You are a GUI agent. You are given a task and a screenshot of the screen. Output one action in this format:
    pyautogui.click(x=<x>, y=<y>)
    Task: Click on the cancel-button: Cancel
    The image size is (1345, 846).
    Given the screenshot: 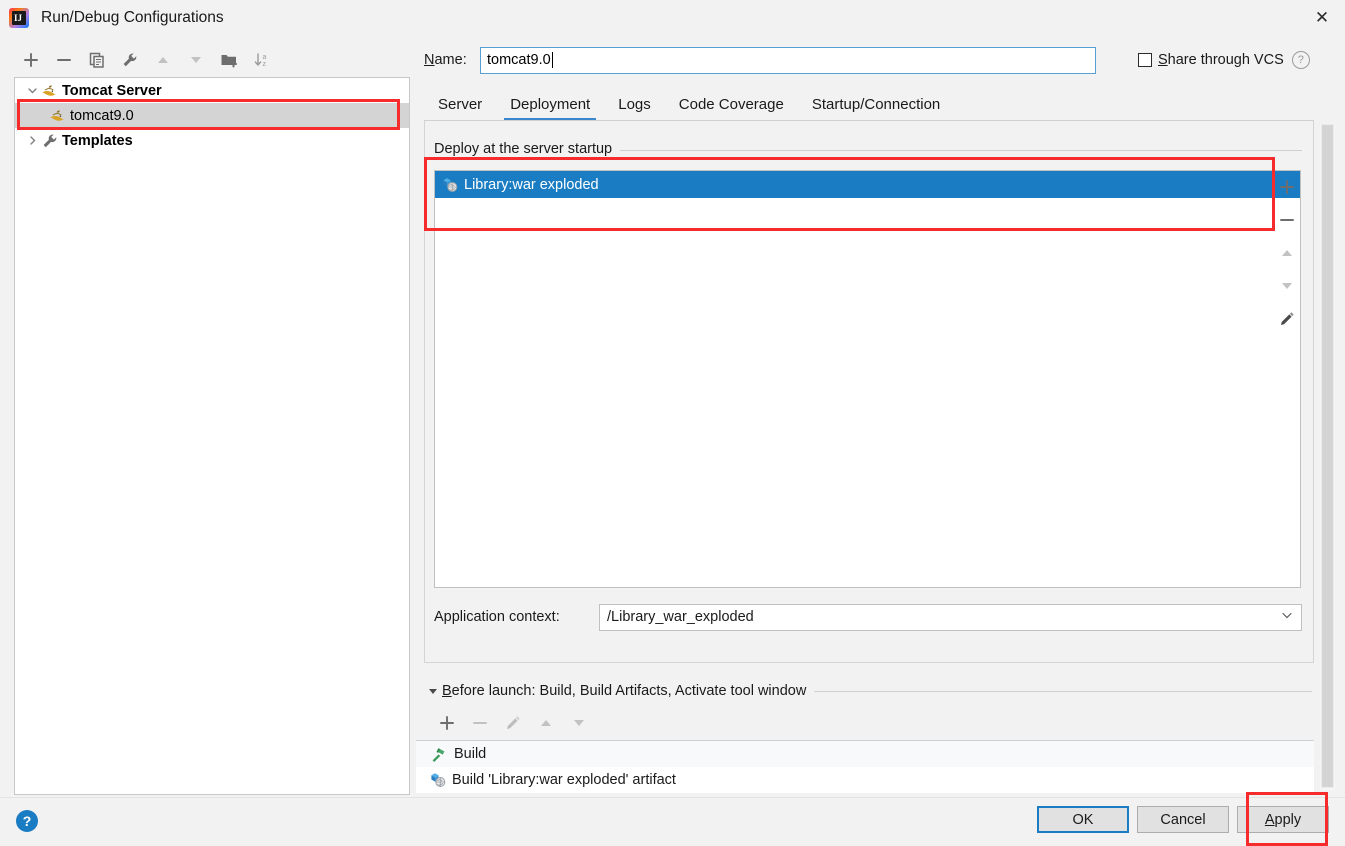 What is the action you would take?
    pyautogui.click(x=1183, y=819)
    